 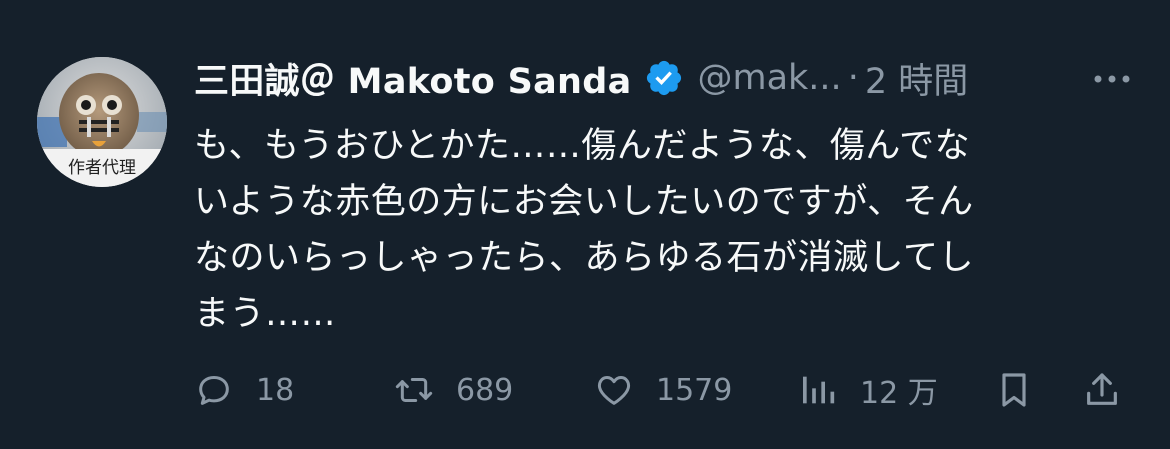 I want to click on avatar: 作者代理, so click(x=102, y=122).